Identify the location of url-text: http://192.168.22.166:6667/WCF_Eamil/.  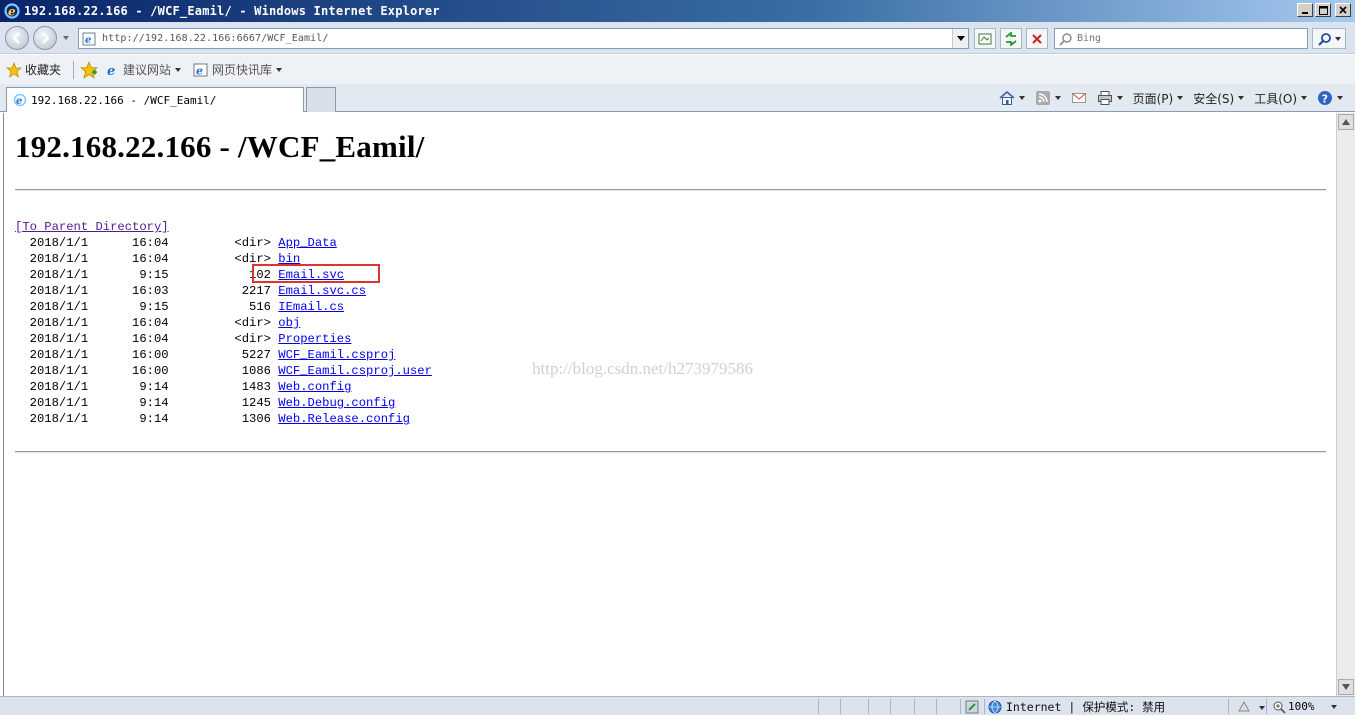
(215, 38).